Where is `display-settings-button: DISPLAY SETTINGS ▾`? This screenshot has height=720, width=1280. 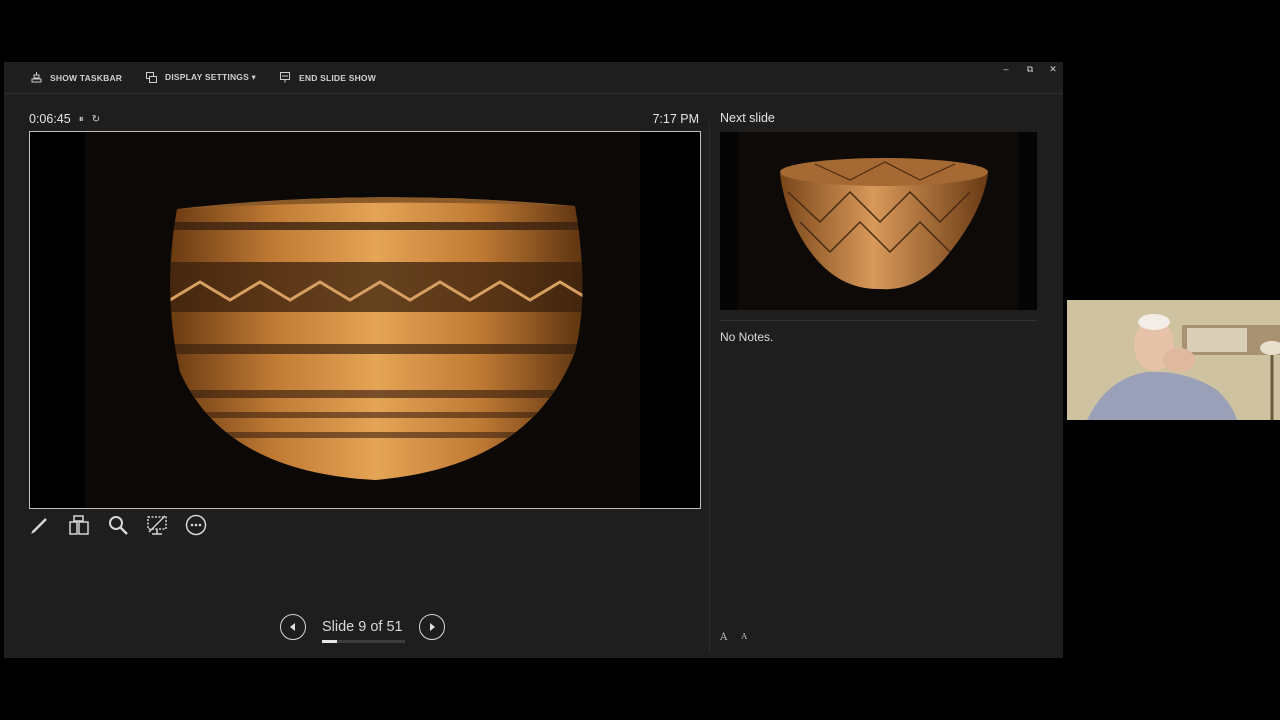
display-settings-button: DISPLAY SETTINGS ▾ is located at coordinates (201, 77).